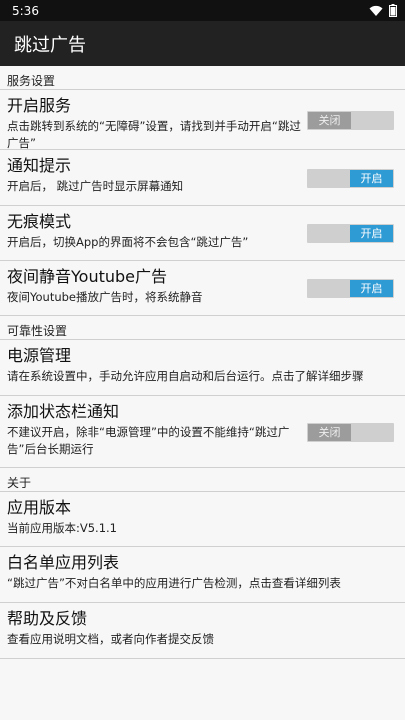 The image size is (405, 720). I want to click on setting-subtitle: 查看应用说明文档，或者向作者提交反馈, so click(110, 639).